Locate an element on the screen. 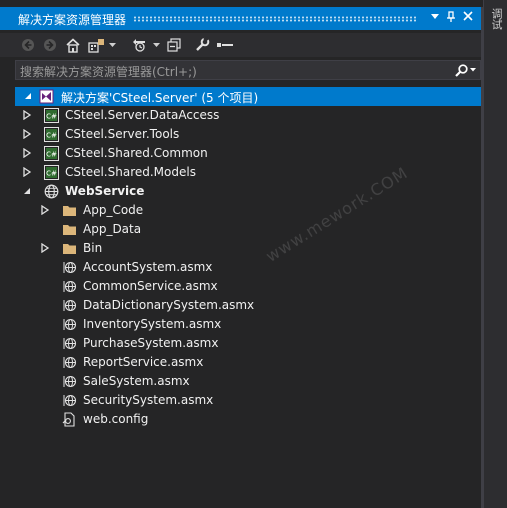  pending-changes-filter-icon is located at coordinates (140, 45).